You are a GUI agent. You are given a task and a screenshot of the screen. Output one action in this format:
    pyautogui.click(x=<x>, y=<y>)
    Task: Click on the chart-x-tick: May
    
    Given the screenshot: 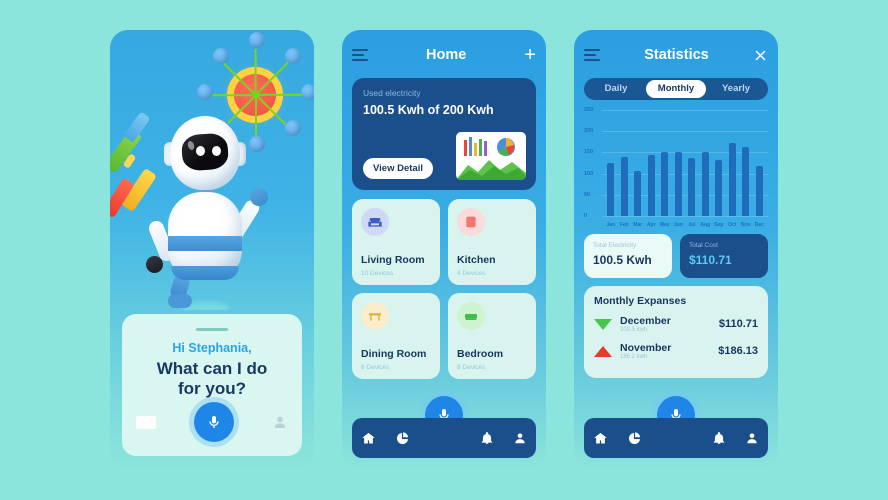 What is the action you would take?
    pyautogui.click(x=664, y=225)
    